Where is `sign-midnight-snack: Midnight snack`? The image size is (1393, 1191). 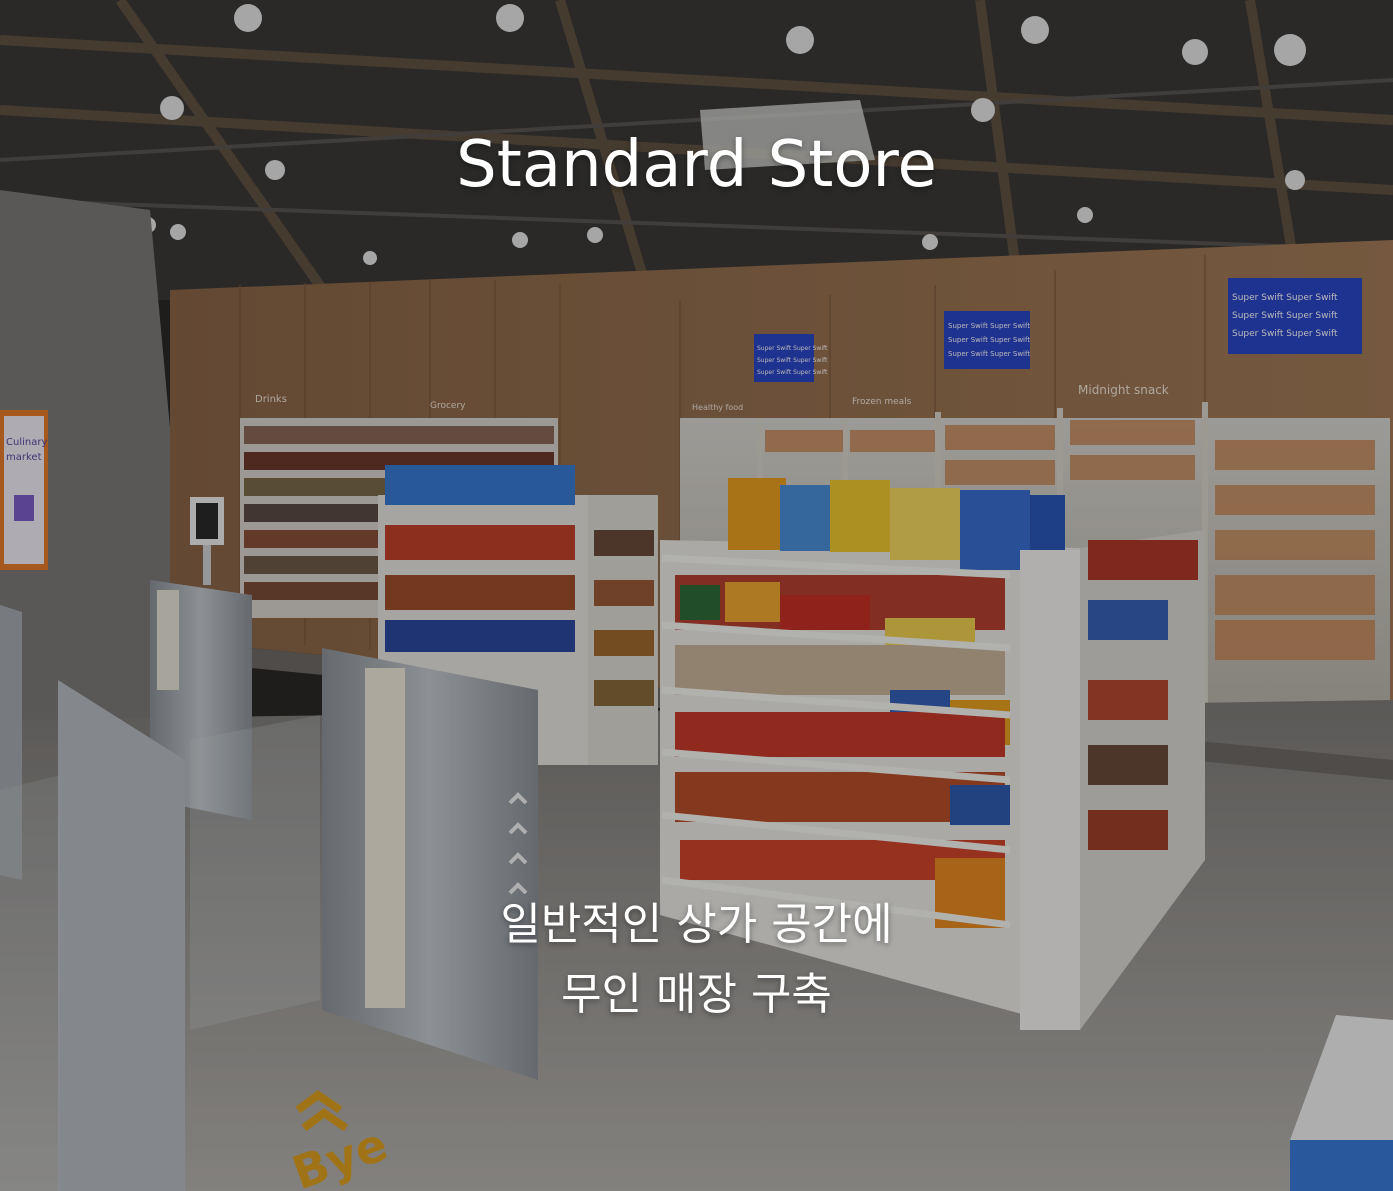 sign-midnight-snack: Midnight snack is located at coordinates (1123, 390).